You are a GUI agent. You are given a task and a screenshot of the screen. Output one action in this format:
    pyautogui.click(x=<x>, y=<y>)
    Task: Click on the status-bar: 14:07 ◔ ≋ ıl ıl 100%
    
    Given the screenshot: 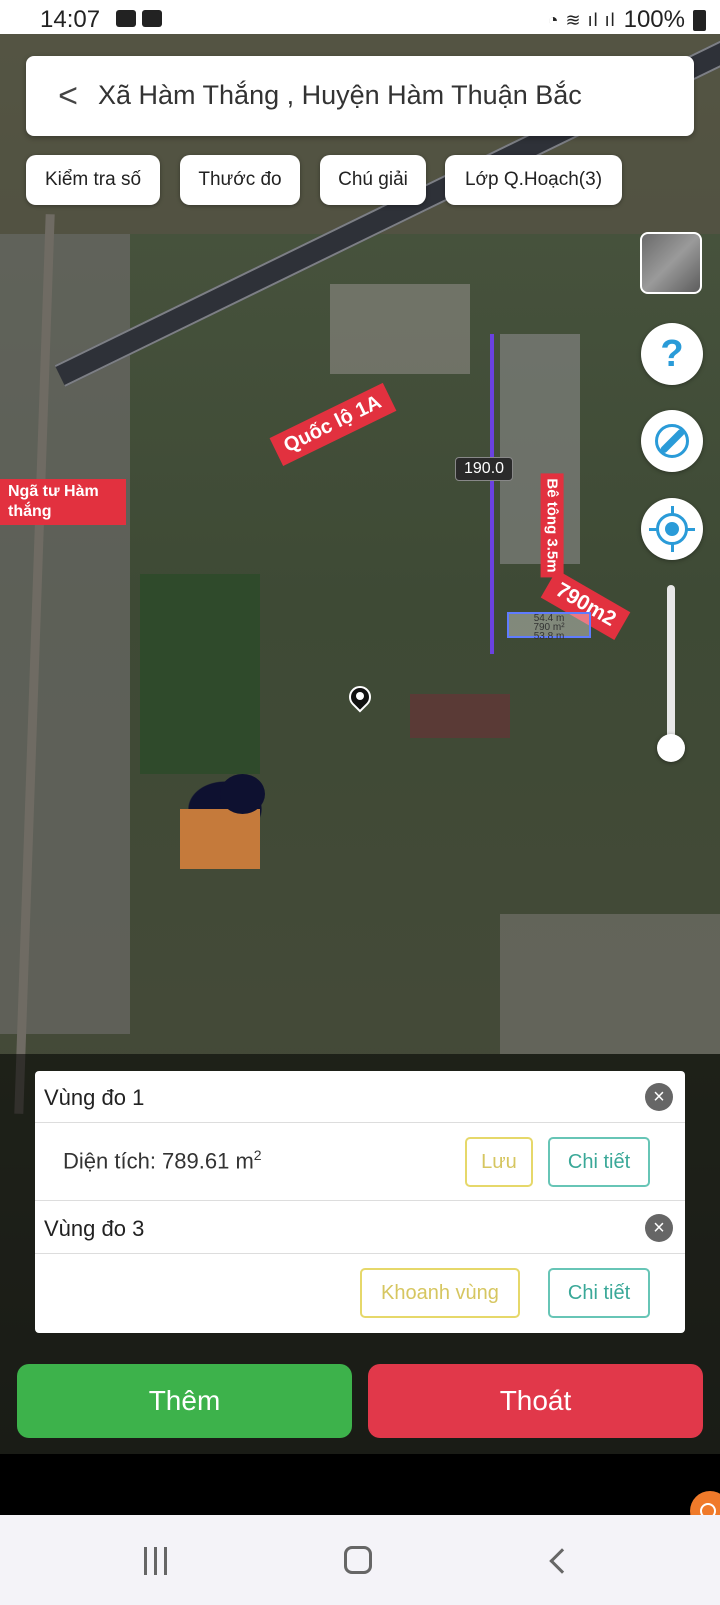 What is the action you would take?
    pyautogui.click(x=360, y=17)
    